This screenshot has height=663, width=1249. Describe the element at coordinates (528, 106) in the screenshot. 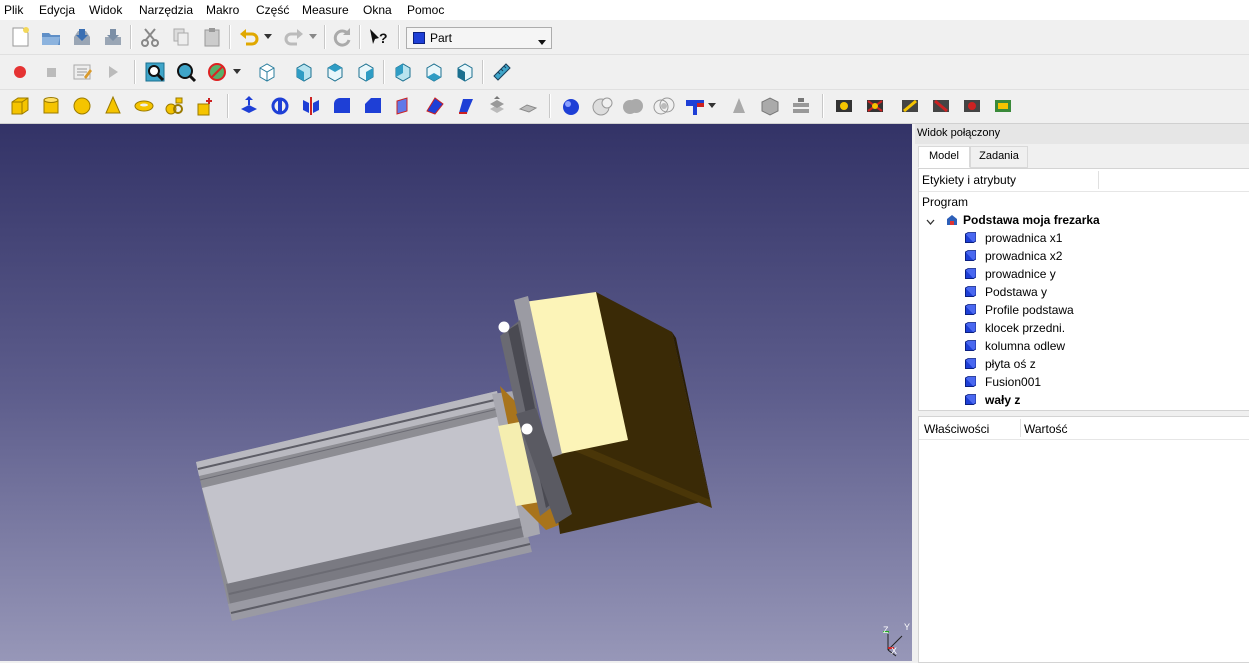

I see `section-icon` at that location.